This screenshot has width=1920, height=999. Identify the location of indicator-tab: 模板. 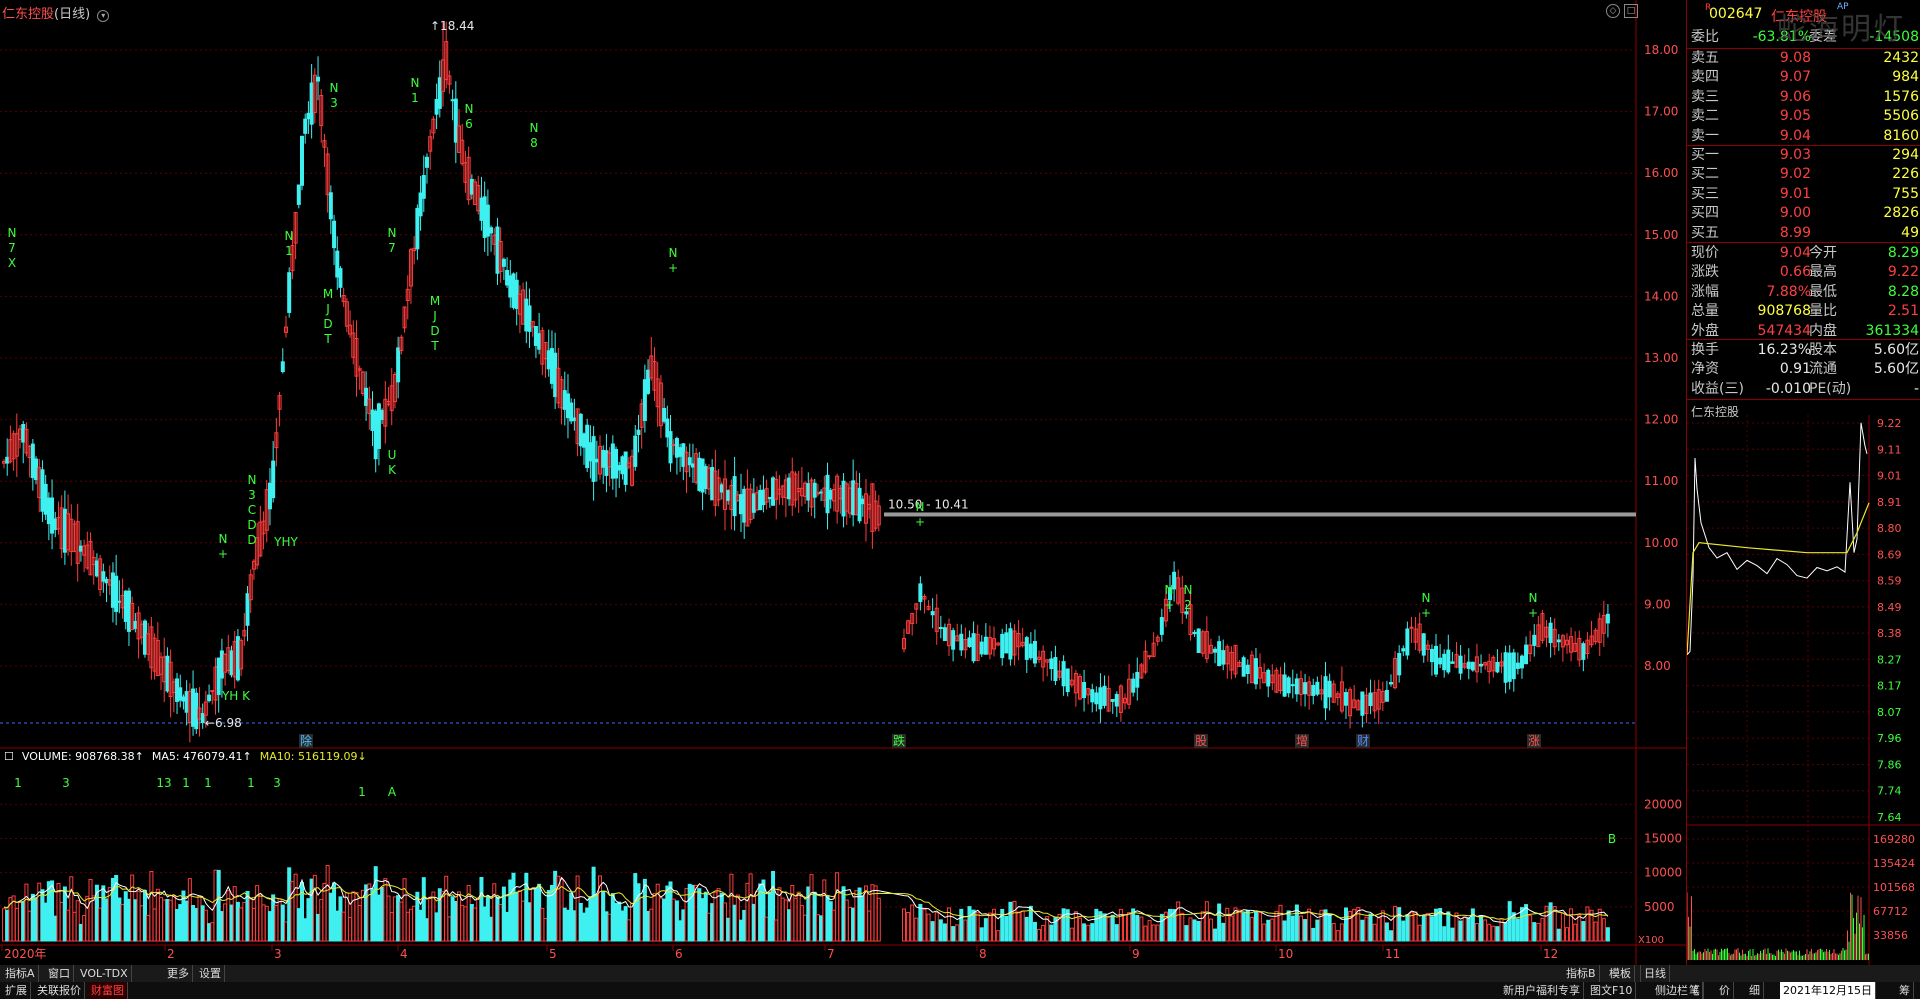
(1620, 973).